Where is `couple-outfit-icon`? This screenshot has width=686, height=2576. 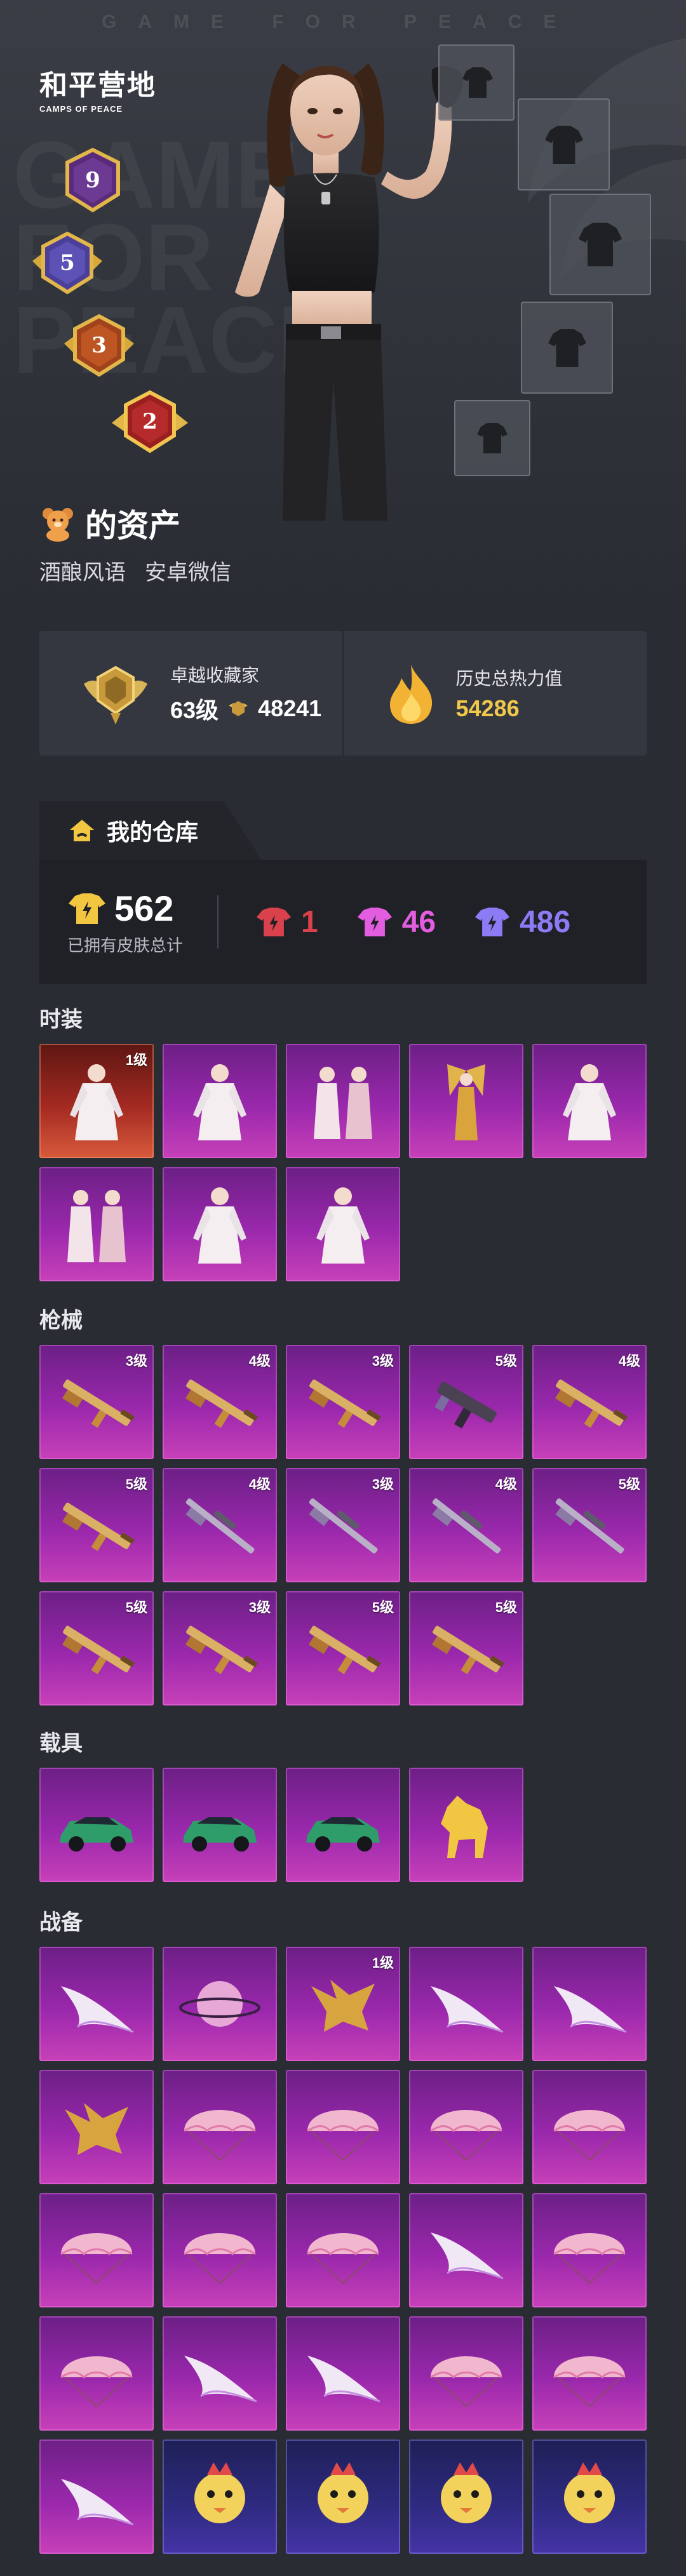
couple-outfit-icon is located at coordinates (96, 1225).